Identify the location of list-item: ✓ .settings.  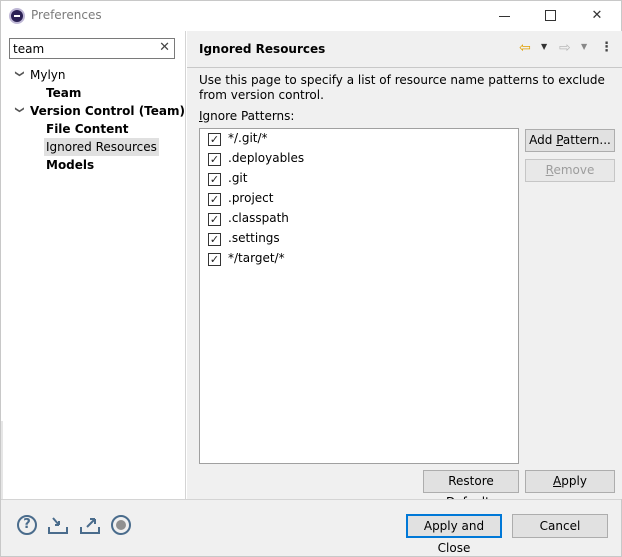
(359, 239).